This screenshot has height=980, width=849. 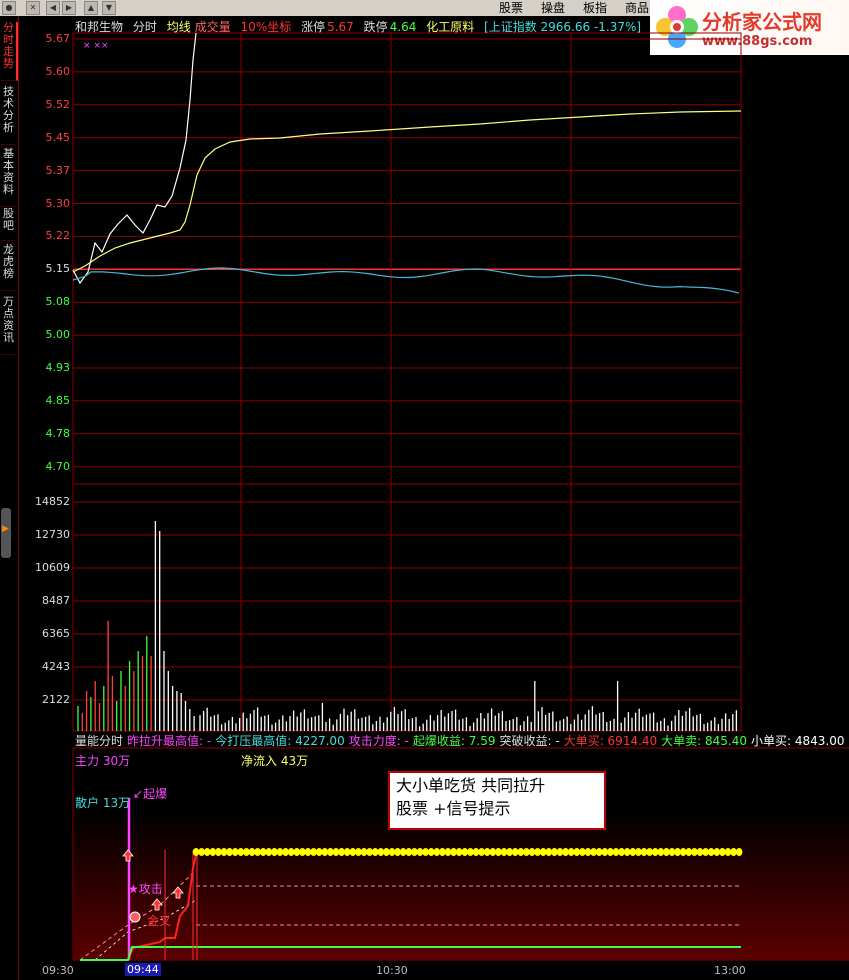 What do you see at coordinates (58, 970) in the screenshot?
I see `time-start: 09:30` at bounding box center [58, 970].